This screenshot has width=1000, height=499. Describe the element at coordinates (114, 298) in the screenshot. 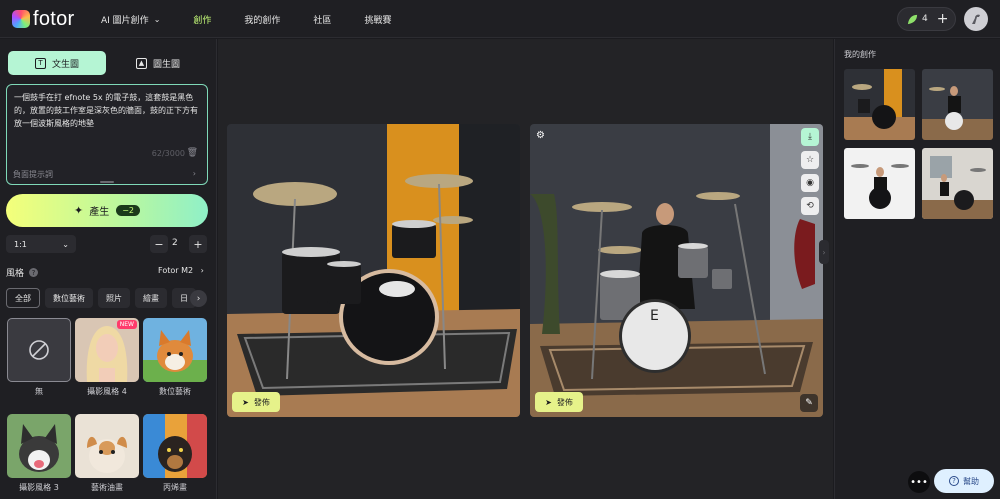

I see `chip-photo: 照片` at that location.